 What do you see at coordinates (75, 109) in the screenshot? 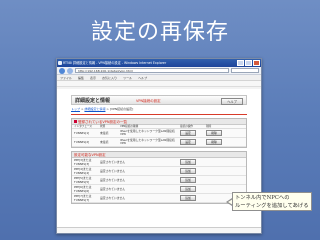
I see `breadcrumb-top: トップ` at bounding box center [75, 109].